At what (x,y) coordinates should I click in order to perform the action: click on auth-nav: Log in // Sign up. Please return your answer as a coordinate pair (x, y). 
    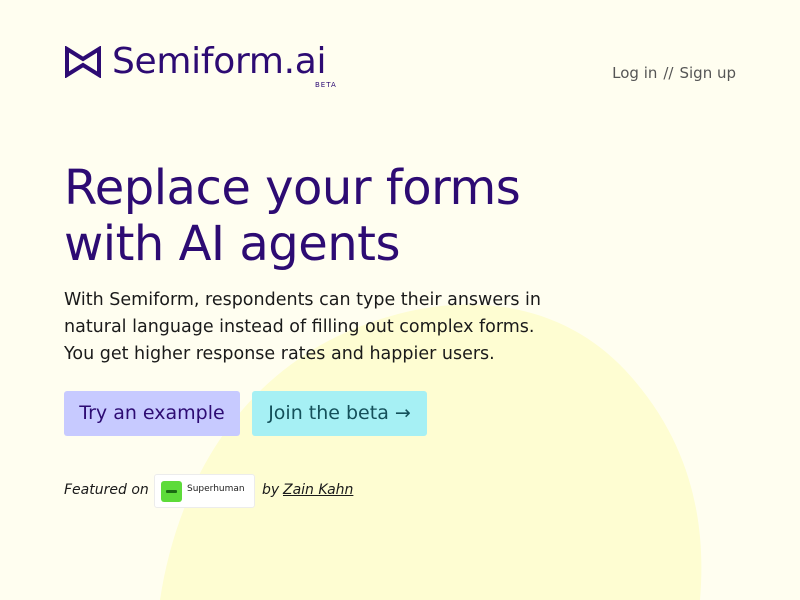
    Looking at the image, I should click on (674, 73).